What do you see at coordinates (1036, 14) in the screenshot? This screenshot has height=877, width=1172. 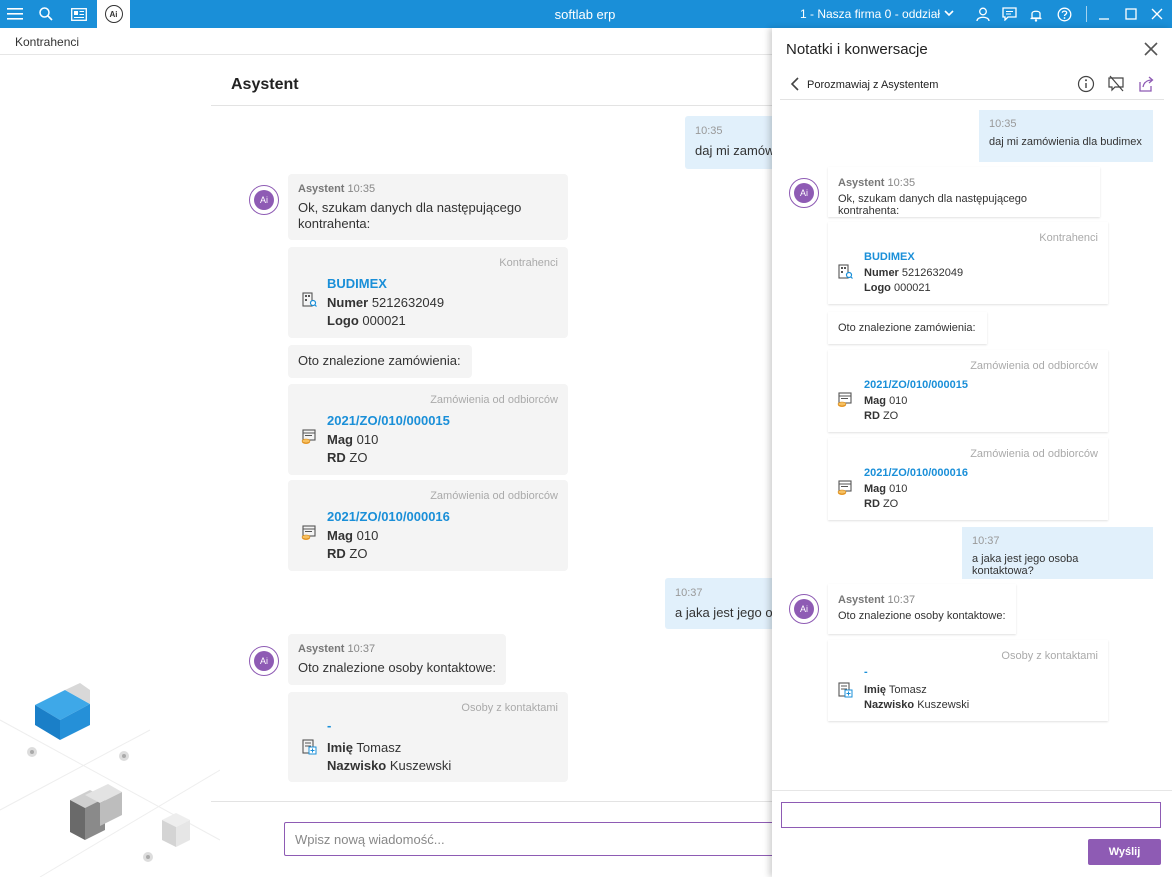 I see `bell-icon` at bounding box center [1036, 14].